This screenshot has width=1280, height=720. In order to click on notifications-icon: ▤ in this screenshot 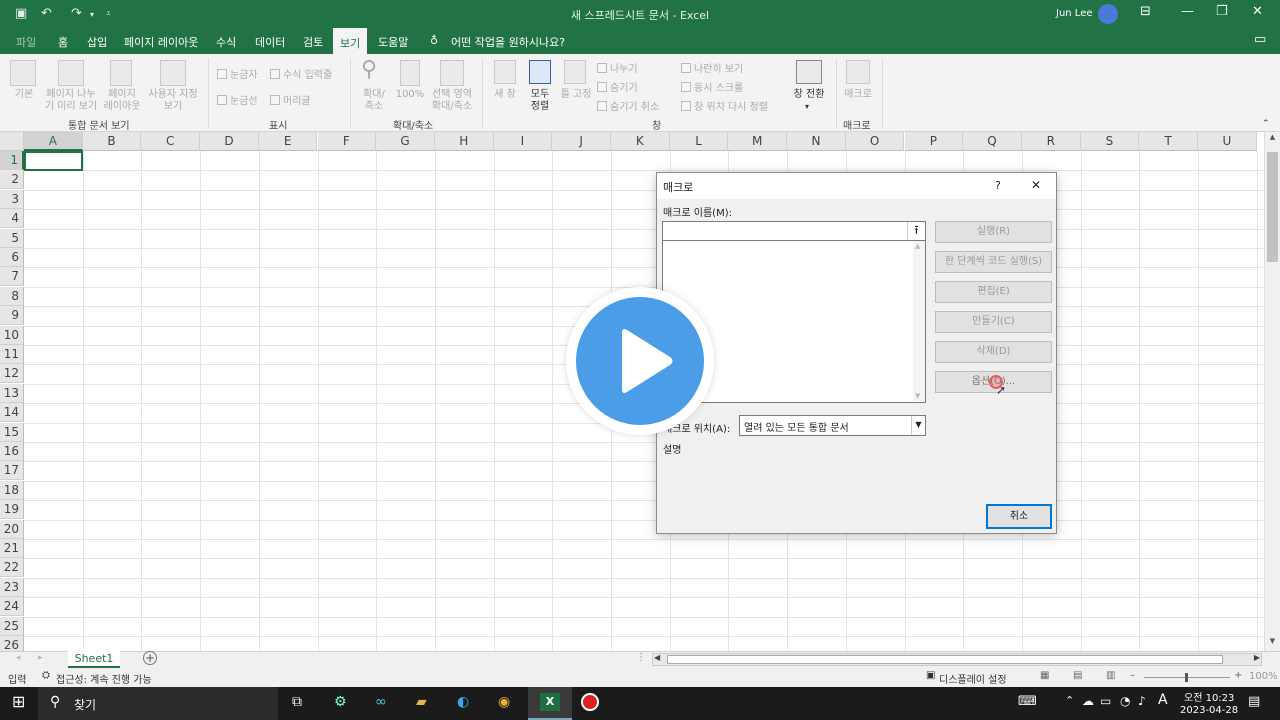, I will do `click(1254, 701)`.